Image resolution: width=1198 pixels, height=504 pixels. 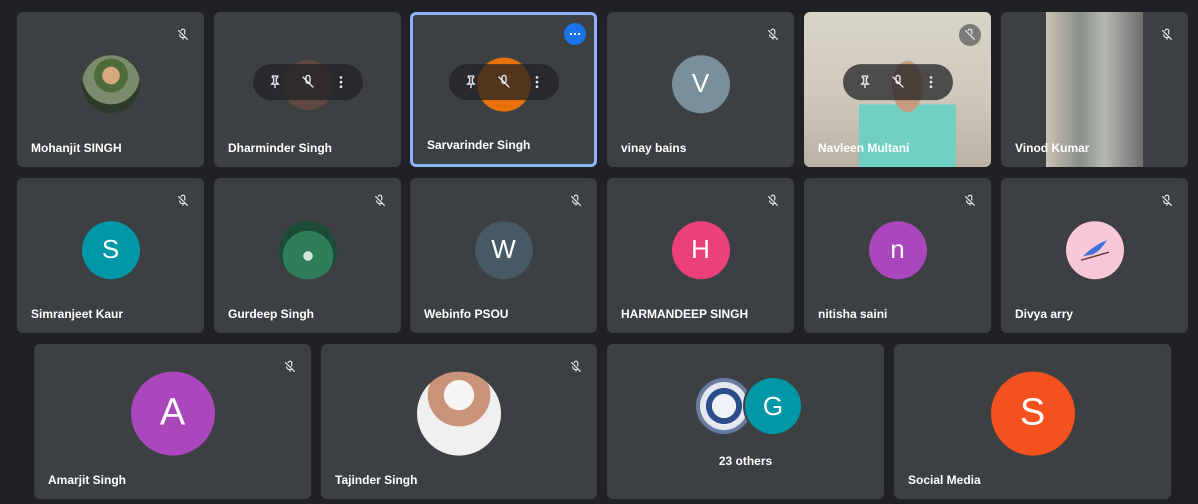 I want to click on participant-name: Social Media, so click(x=944, y=480).